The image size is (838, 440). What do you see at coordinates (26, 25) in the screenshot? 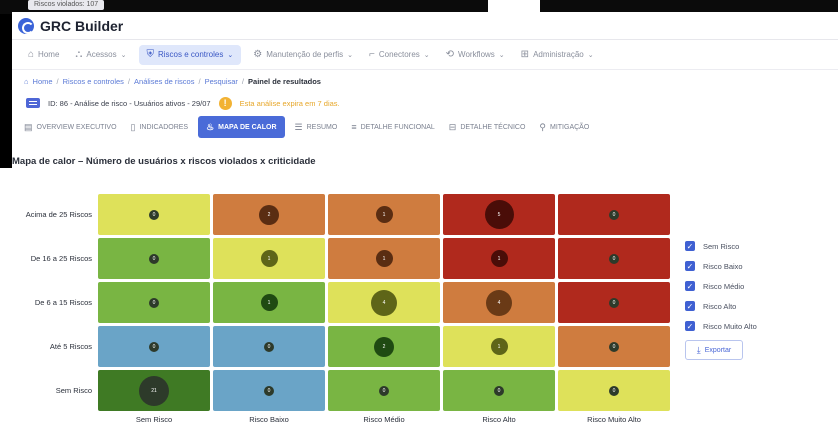
I see `logo-icon` at bounding box center [26, 25].